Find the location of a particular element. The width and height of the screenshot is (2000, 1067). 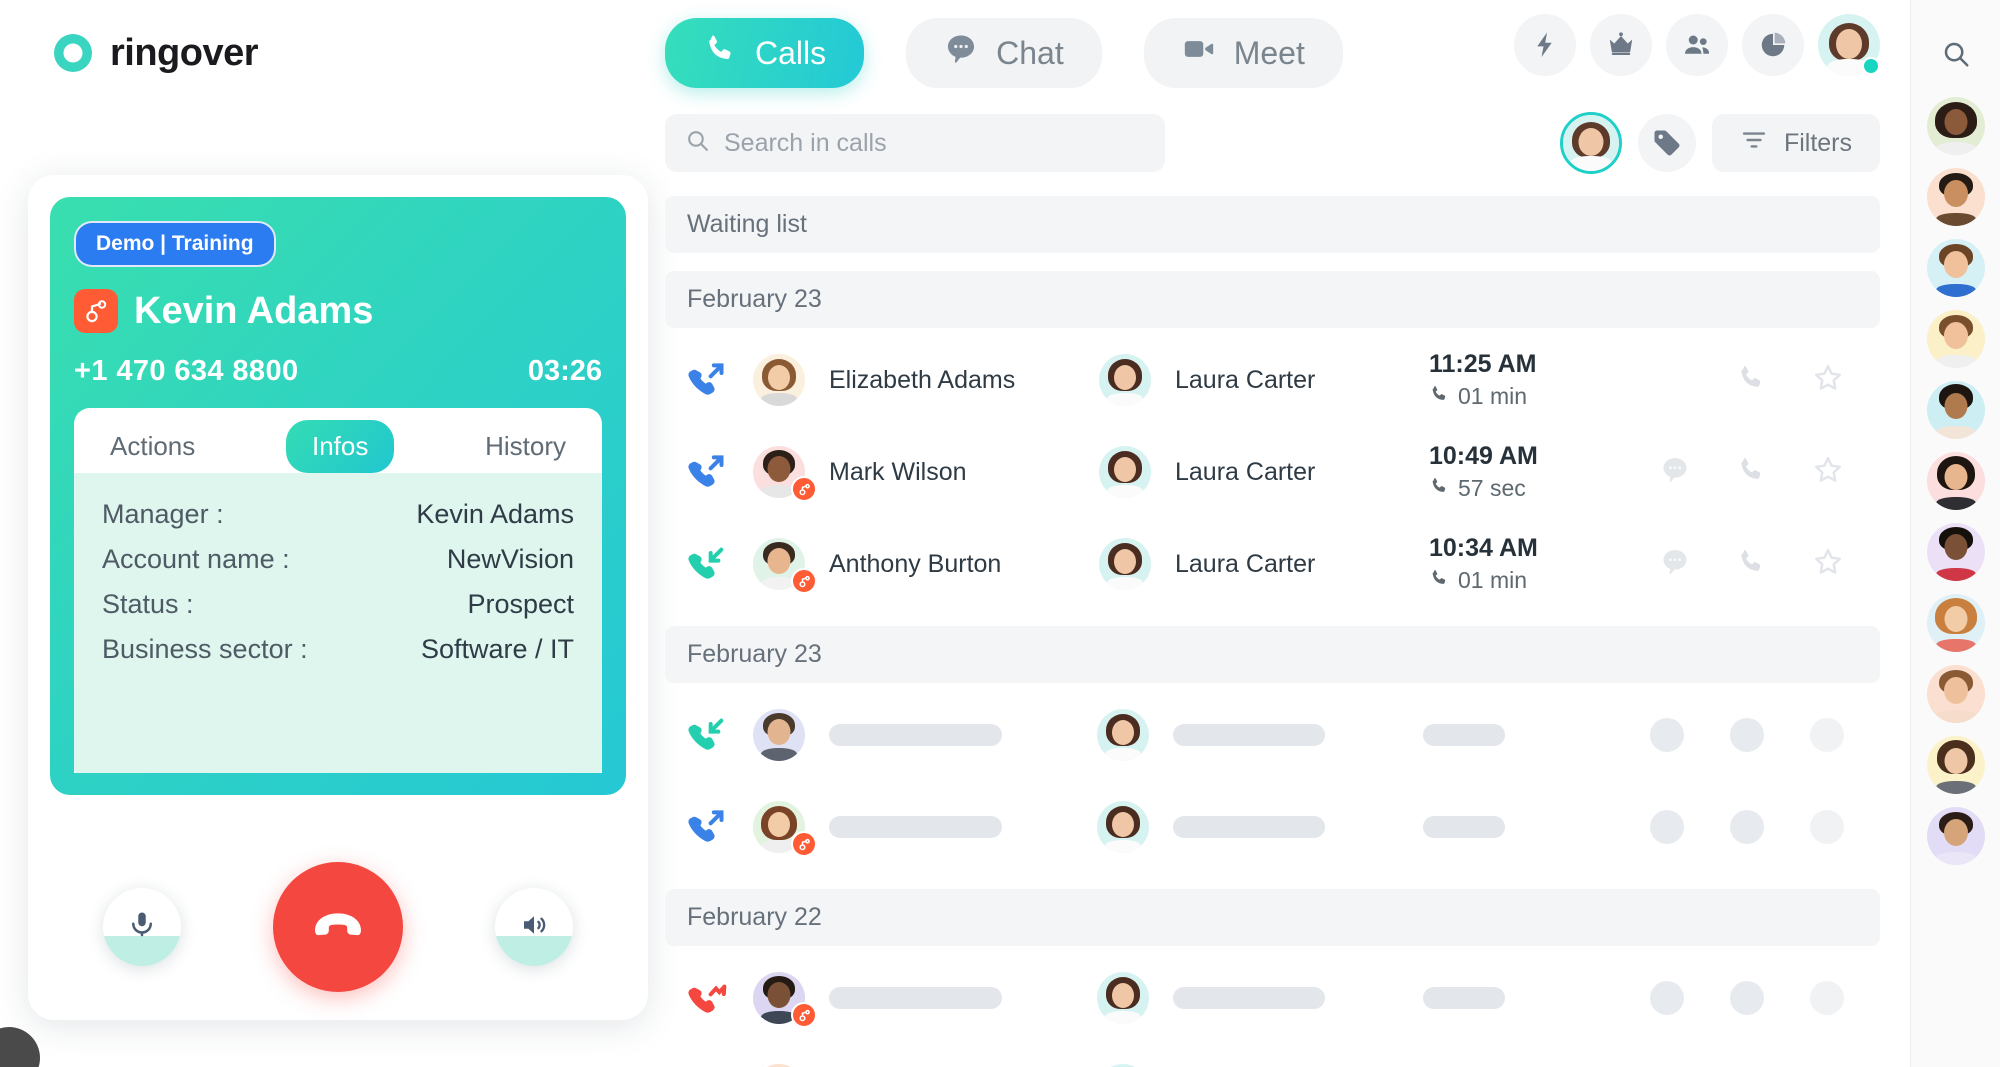

time-cell: 10:49 AM 57 sec is located at coordinates (1544, 472).